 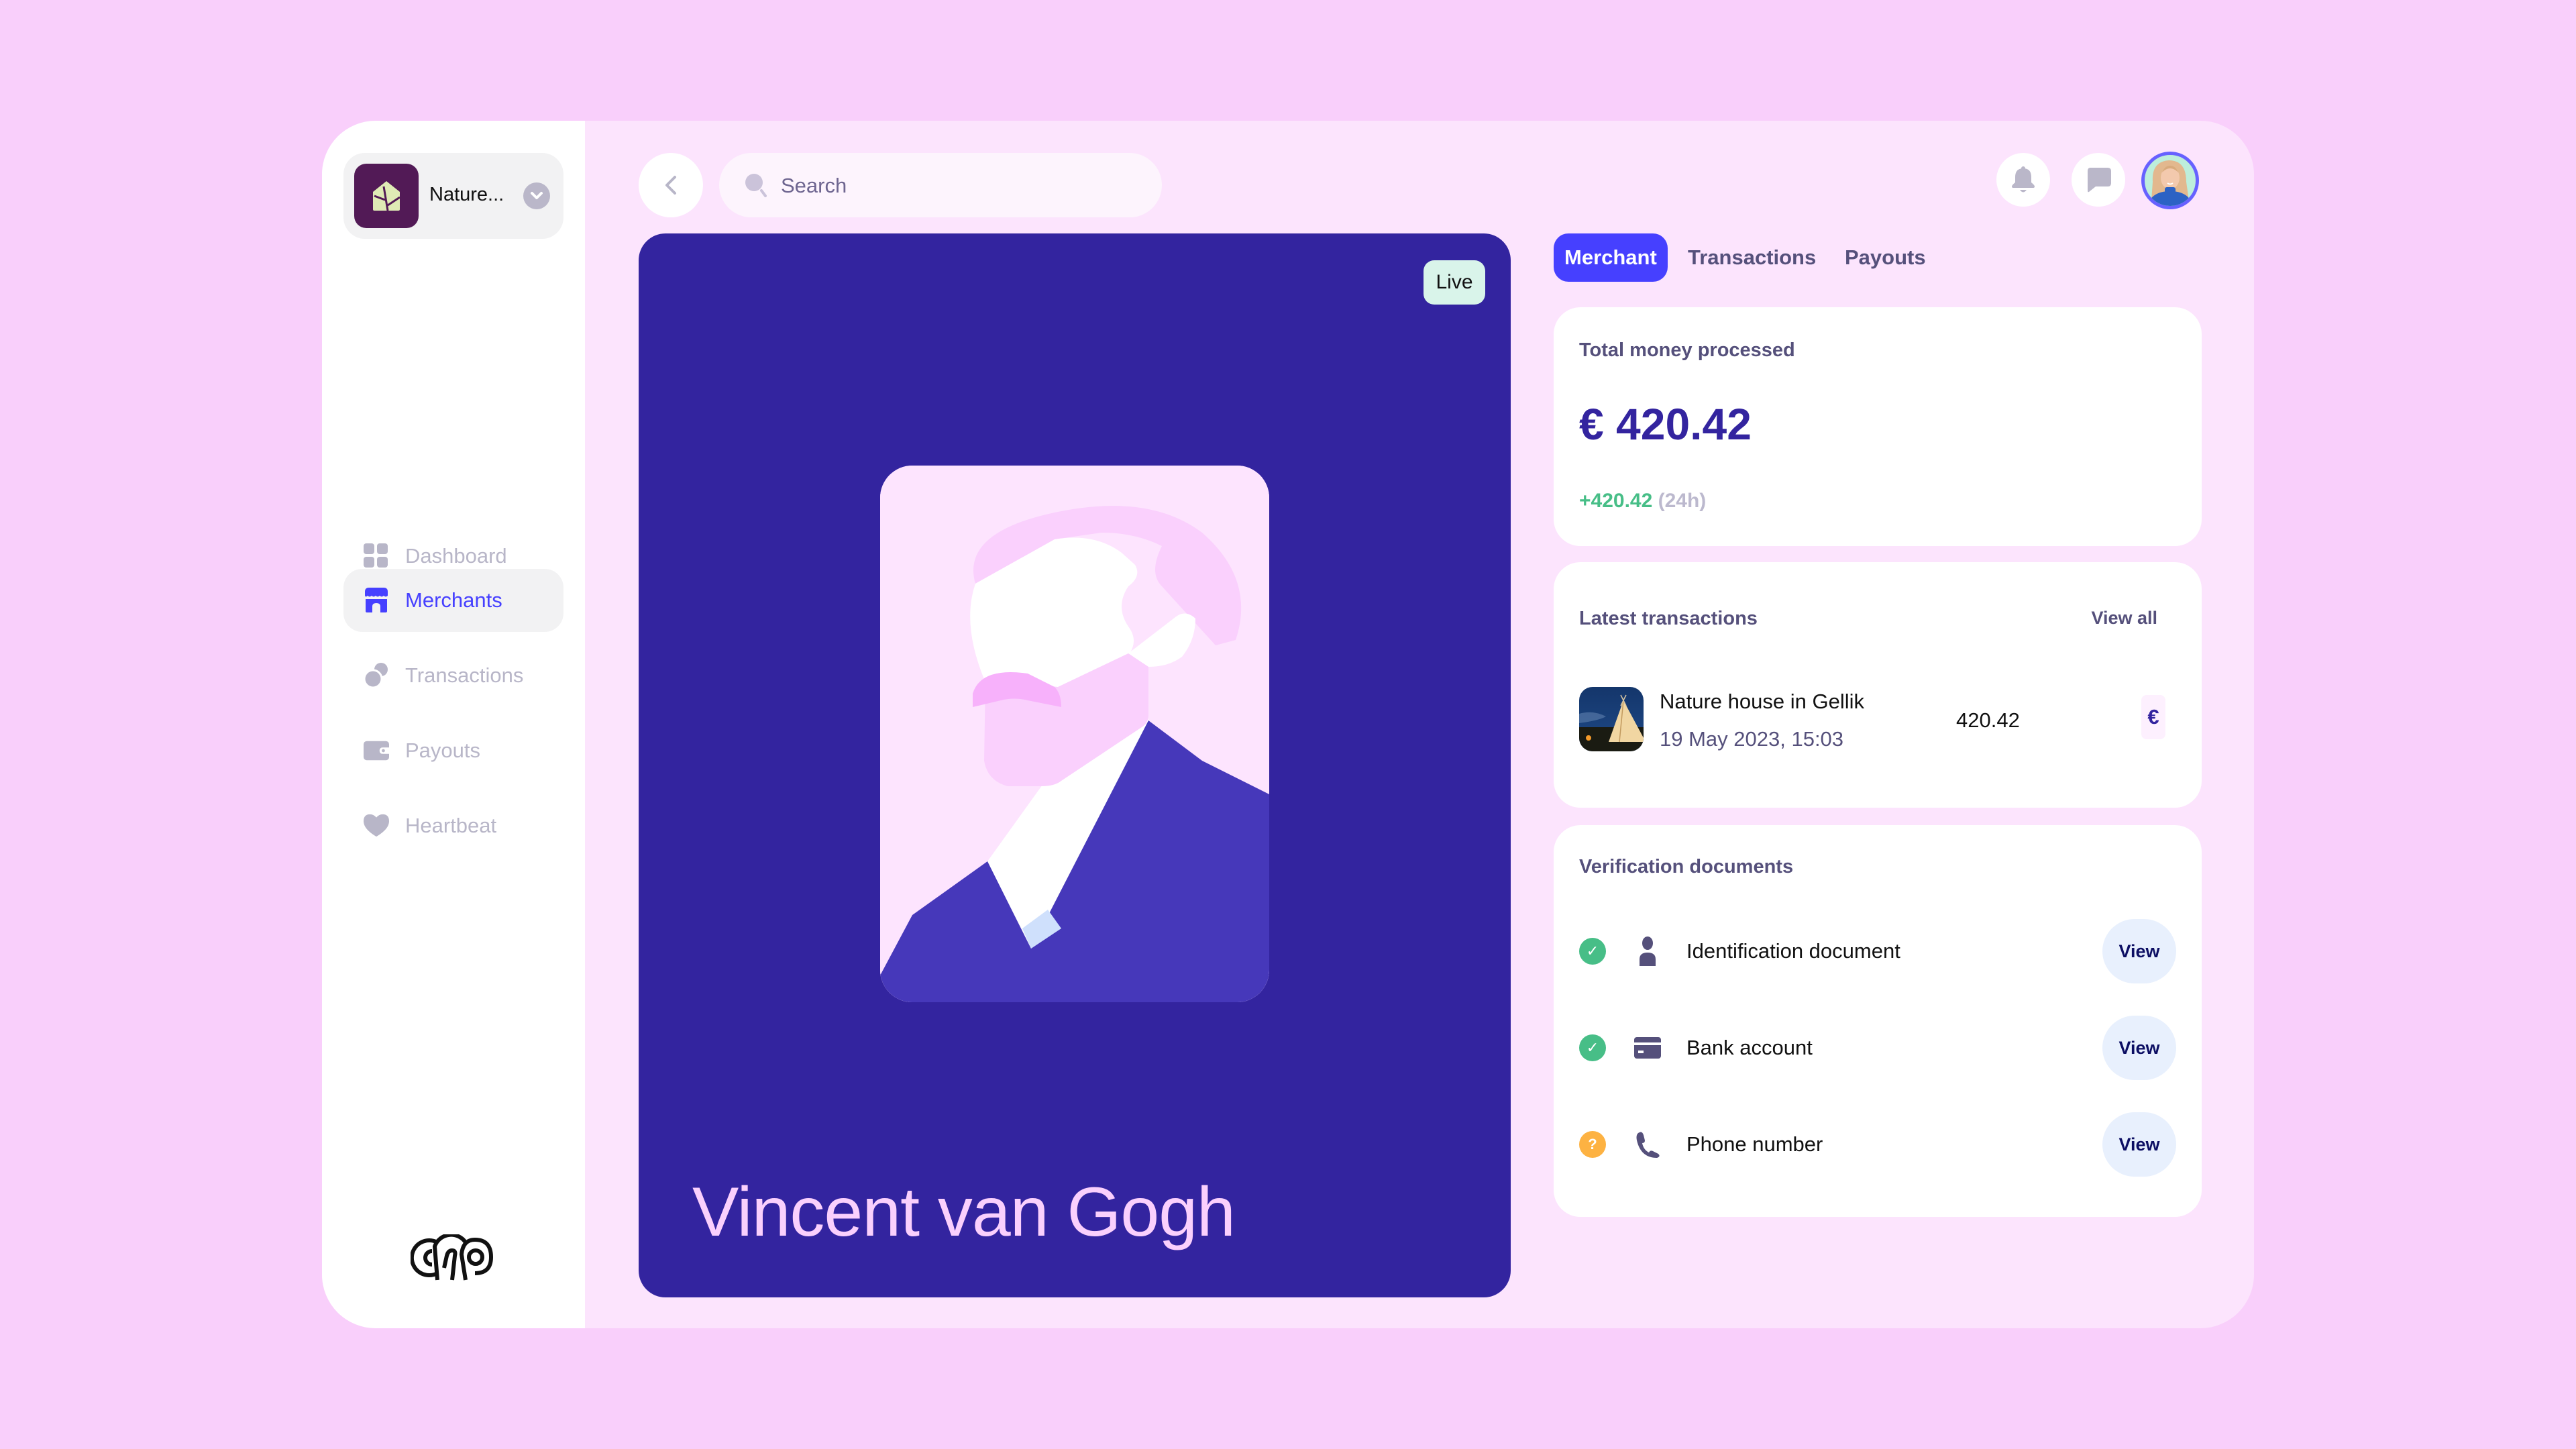 I want to click on brand-logo, so click(x=452, y=1257).